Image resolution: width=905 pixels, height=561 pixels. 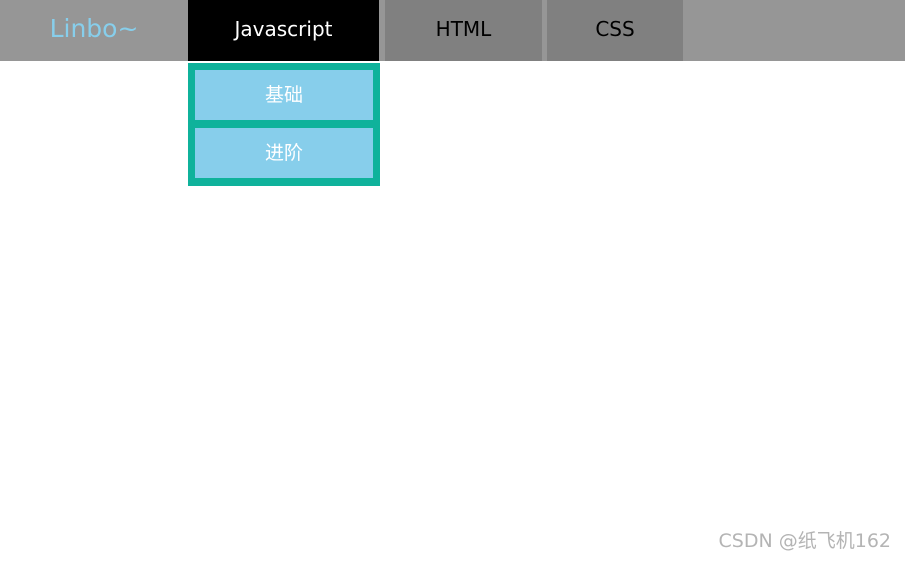 What do you see at coordinates (804, 541) in the screenshot?
I see `watermark: CSDN @纸飞机162` at bounding box center [804, 541].